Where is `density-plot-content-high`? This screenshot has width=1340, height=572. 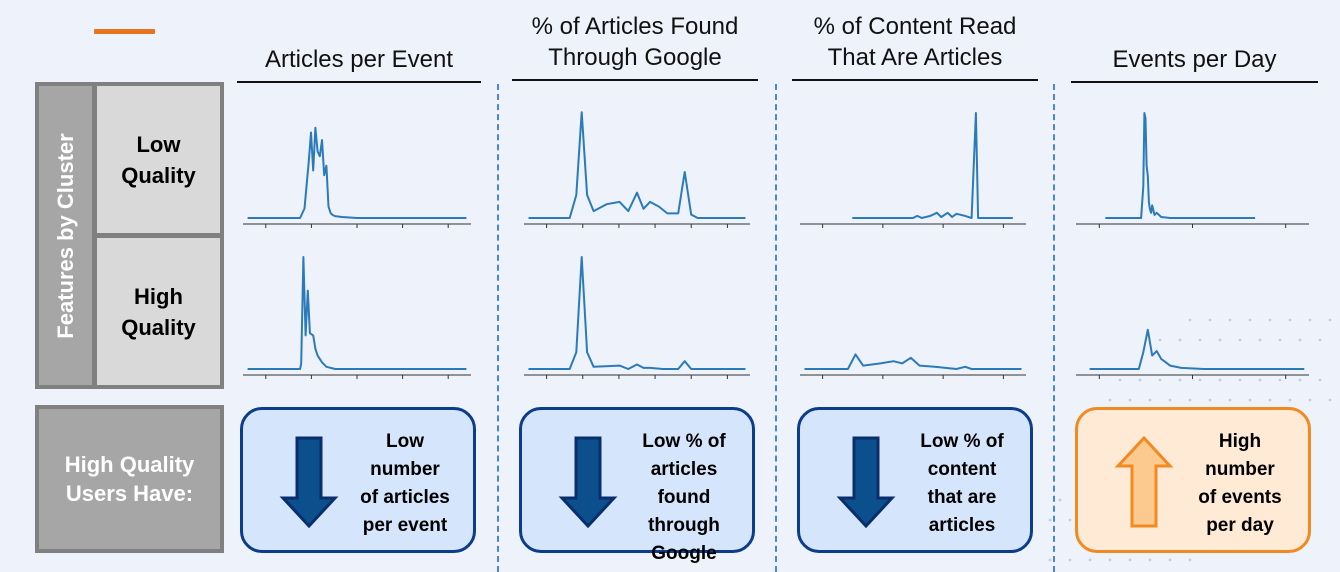
density-plot-content-high is located at coordinates (913, 366).